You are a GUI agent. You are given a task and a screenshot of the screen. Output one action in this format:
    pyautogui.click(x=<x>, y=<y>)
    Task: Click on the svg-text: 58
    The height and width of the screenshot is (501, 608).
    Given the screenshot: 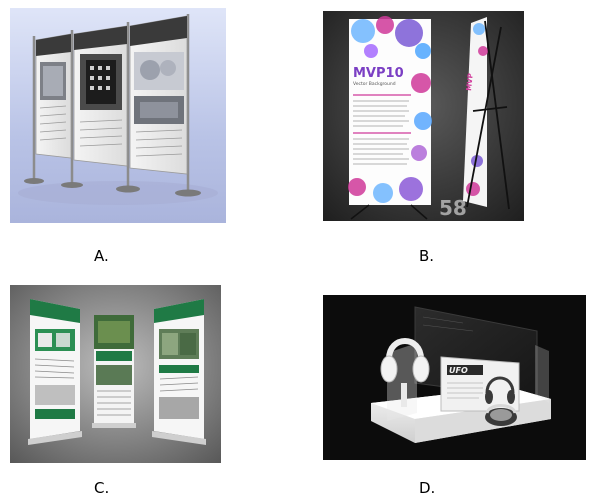 What is the action you would take?
    pyautogui.click(x=453, y=208)
    